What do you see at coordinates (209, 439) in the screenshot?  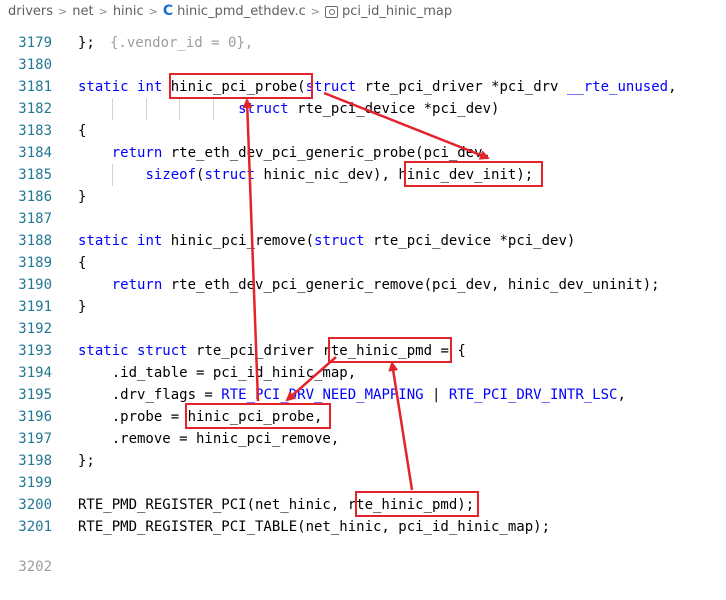 I see `code-text: .remove = hinic_pci_remove,` at bounding box center [209, 439].